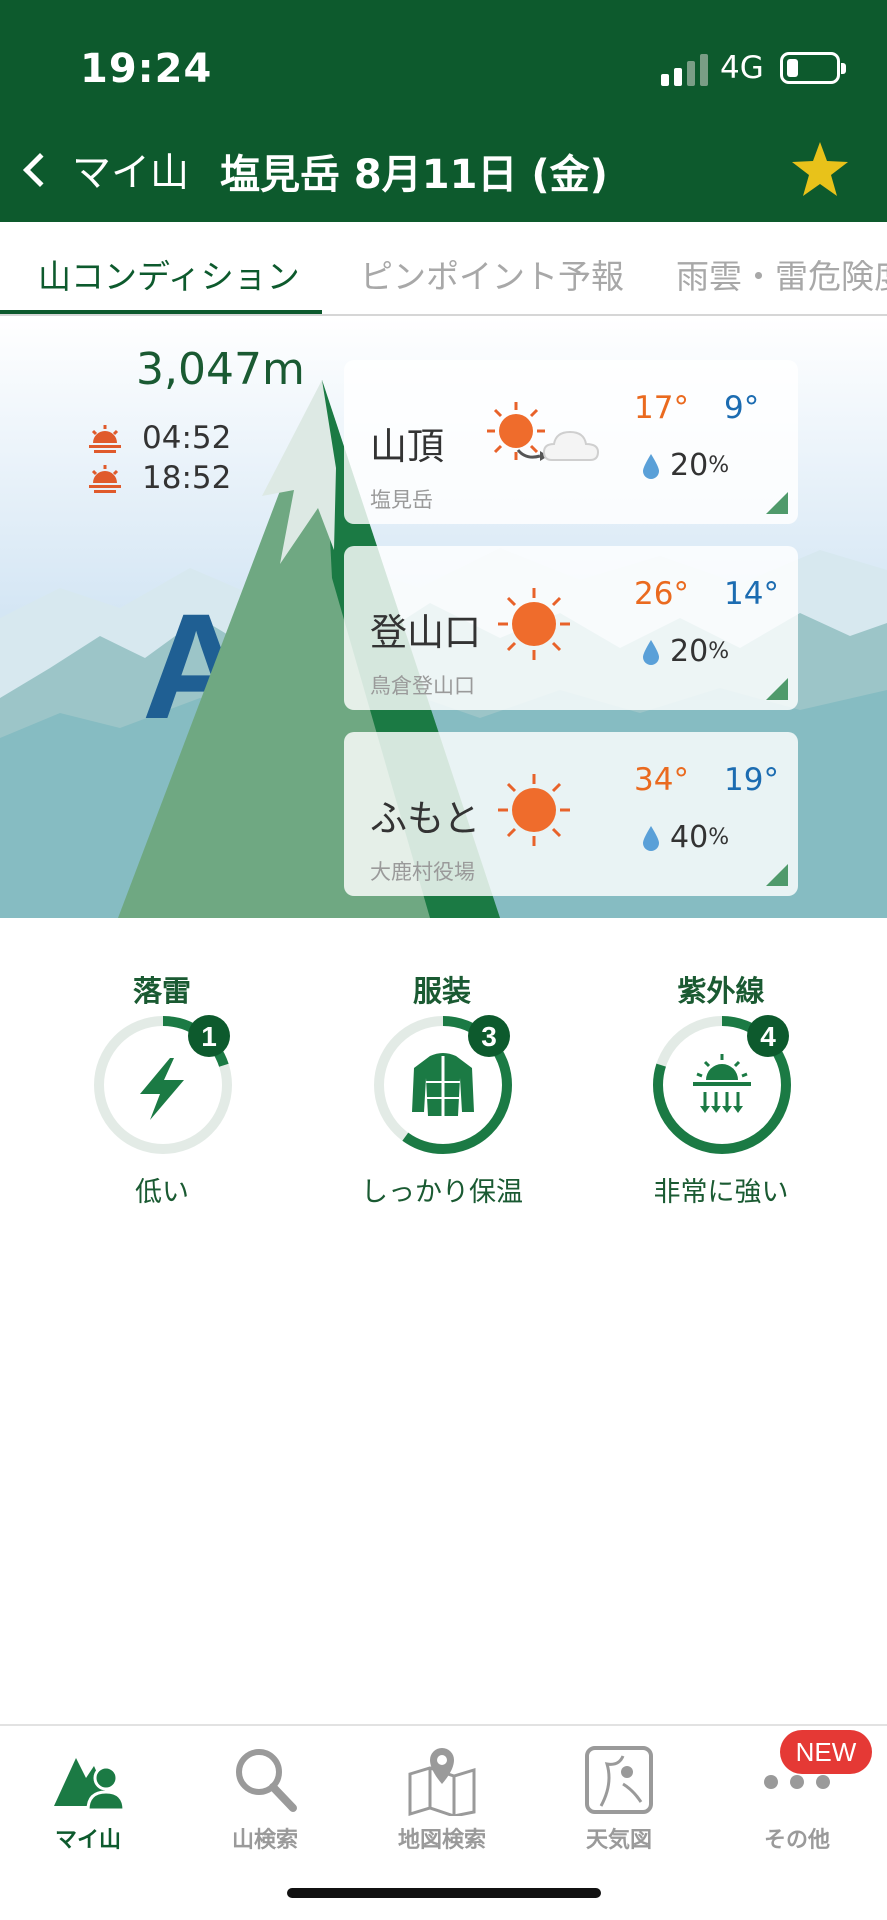 The image size is (887, 1920). Describe the element at coordinates (187, 438) in the screenshot. I see `sunrise-time: 04:52` at that location.